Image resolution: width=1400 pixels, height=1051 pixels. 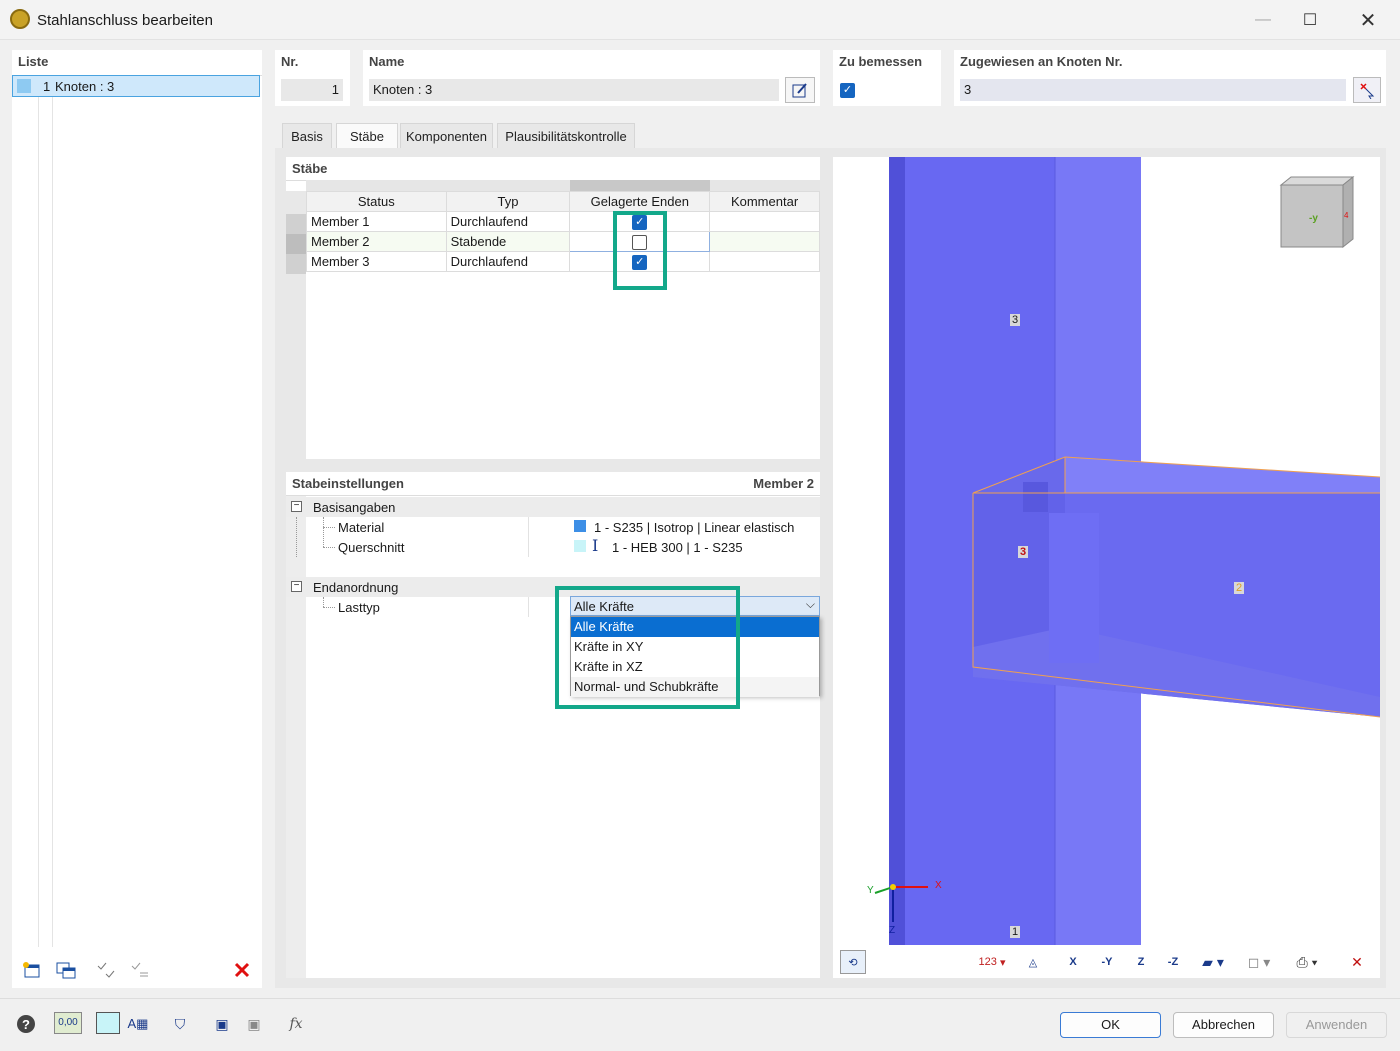 I want to click on tab-plausibilitaet: Plausibilitätskontrolle, so click(x=566, y=136).